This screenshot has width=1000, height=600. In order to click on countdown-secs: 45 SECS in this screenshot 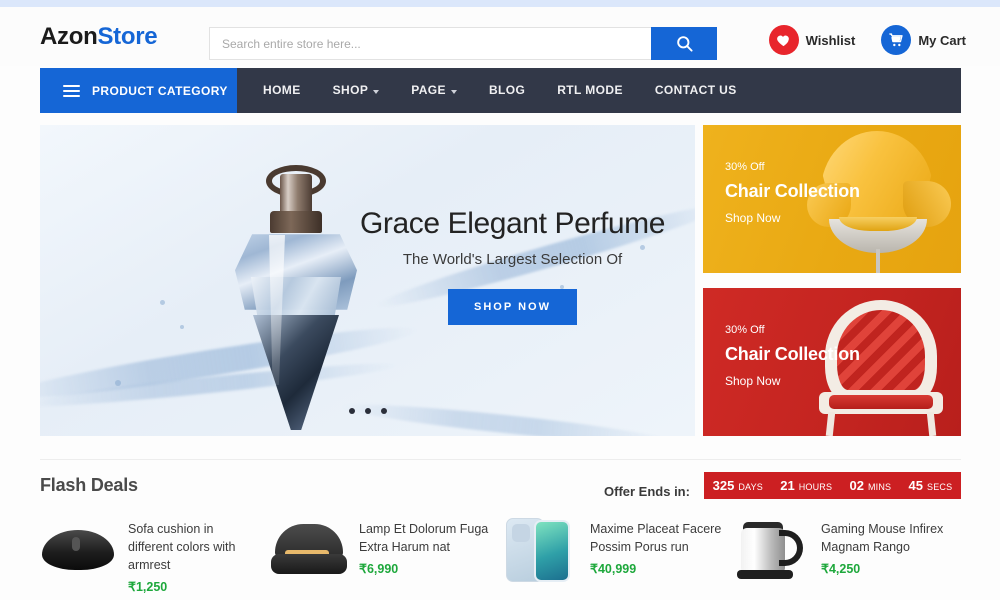, I will do `click(931, 485)`.